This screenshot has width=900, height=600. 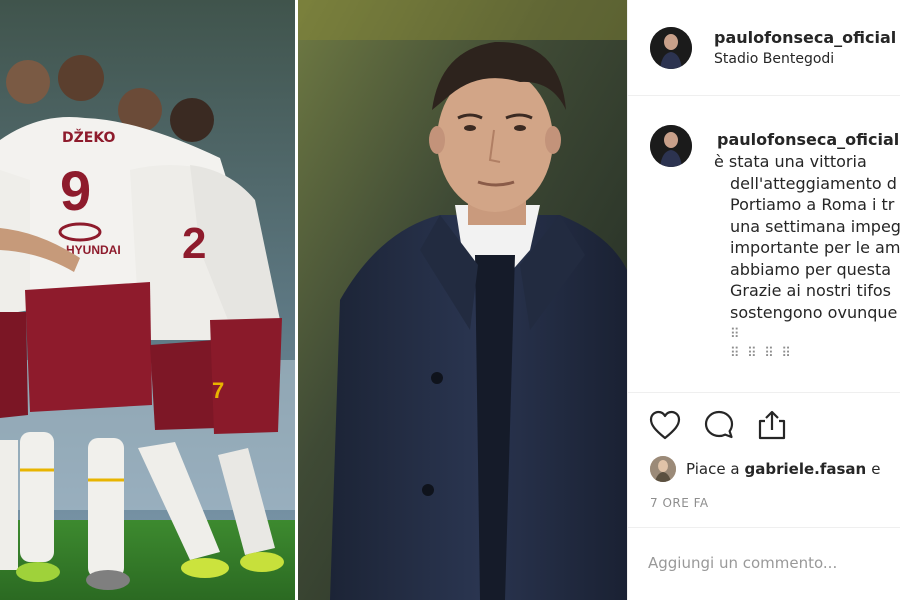 I want to click on post-header: paulofonseca_oficial Stadio Bentegodi, so click(x=764, y=48).